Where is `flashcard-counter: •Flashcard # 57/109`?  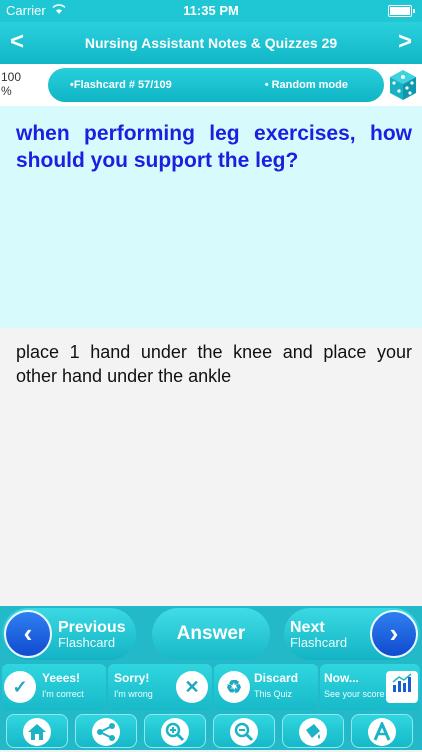 flashcard-counter: •Flashcard # 57/109 is located at coordinates (121, 85).